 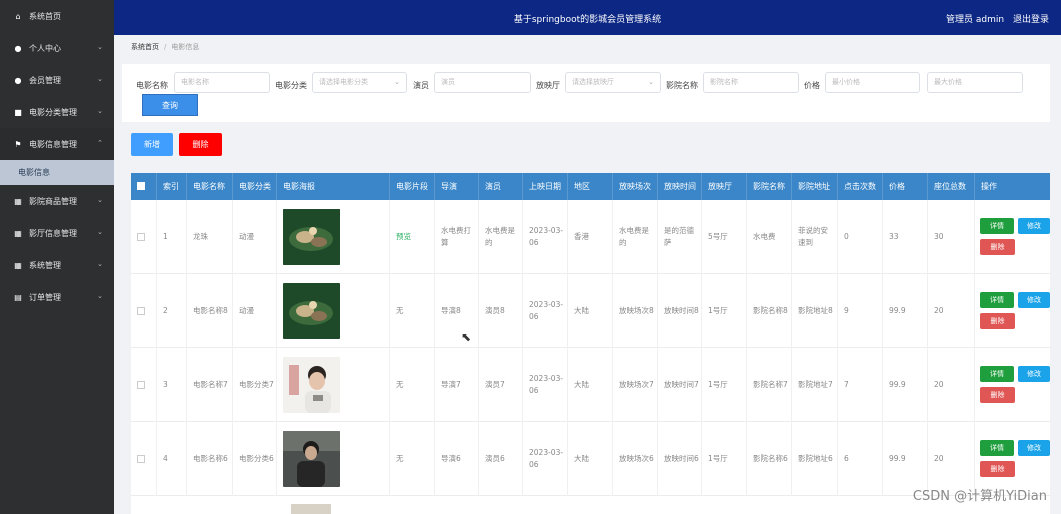 What do you see at coordinates (680, 311) in the screenshot?
I see `cell-time: 放映时间8` at bounding box center [680, 311].